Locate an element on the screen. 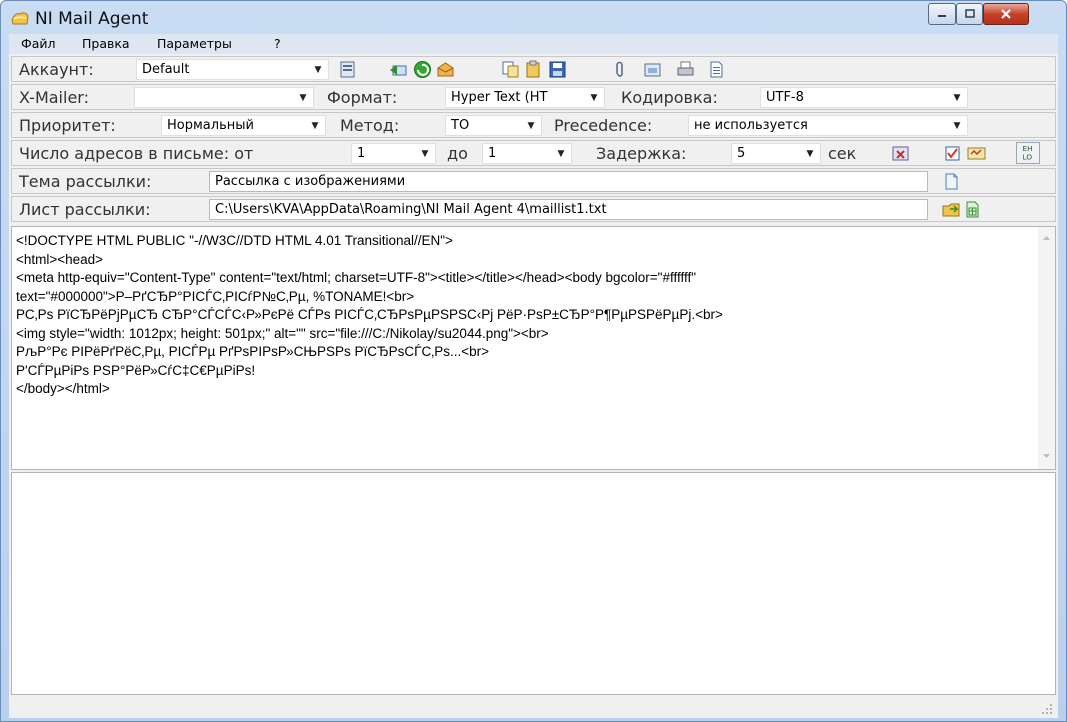 This screenshot has width=1067, height=722. maximize-button is located at coordinates (969, 14).